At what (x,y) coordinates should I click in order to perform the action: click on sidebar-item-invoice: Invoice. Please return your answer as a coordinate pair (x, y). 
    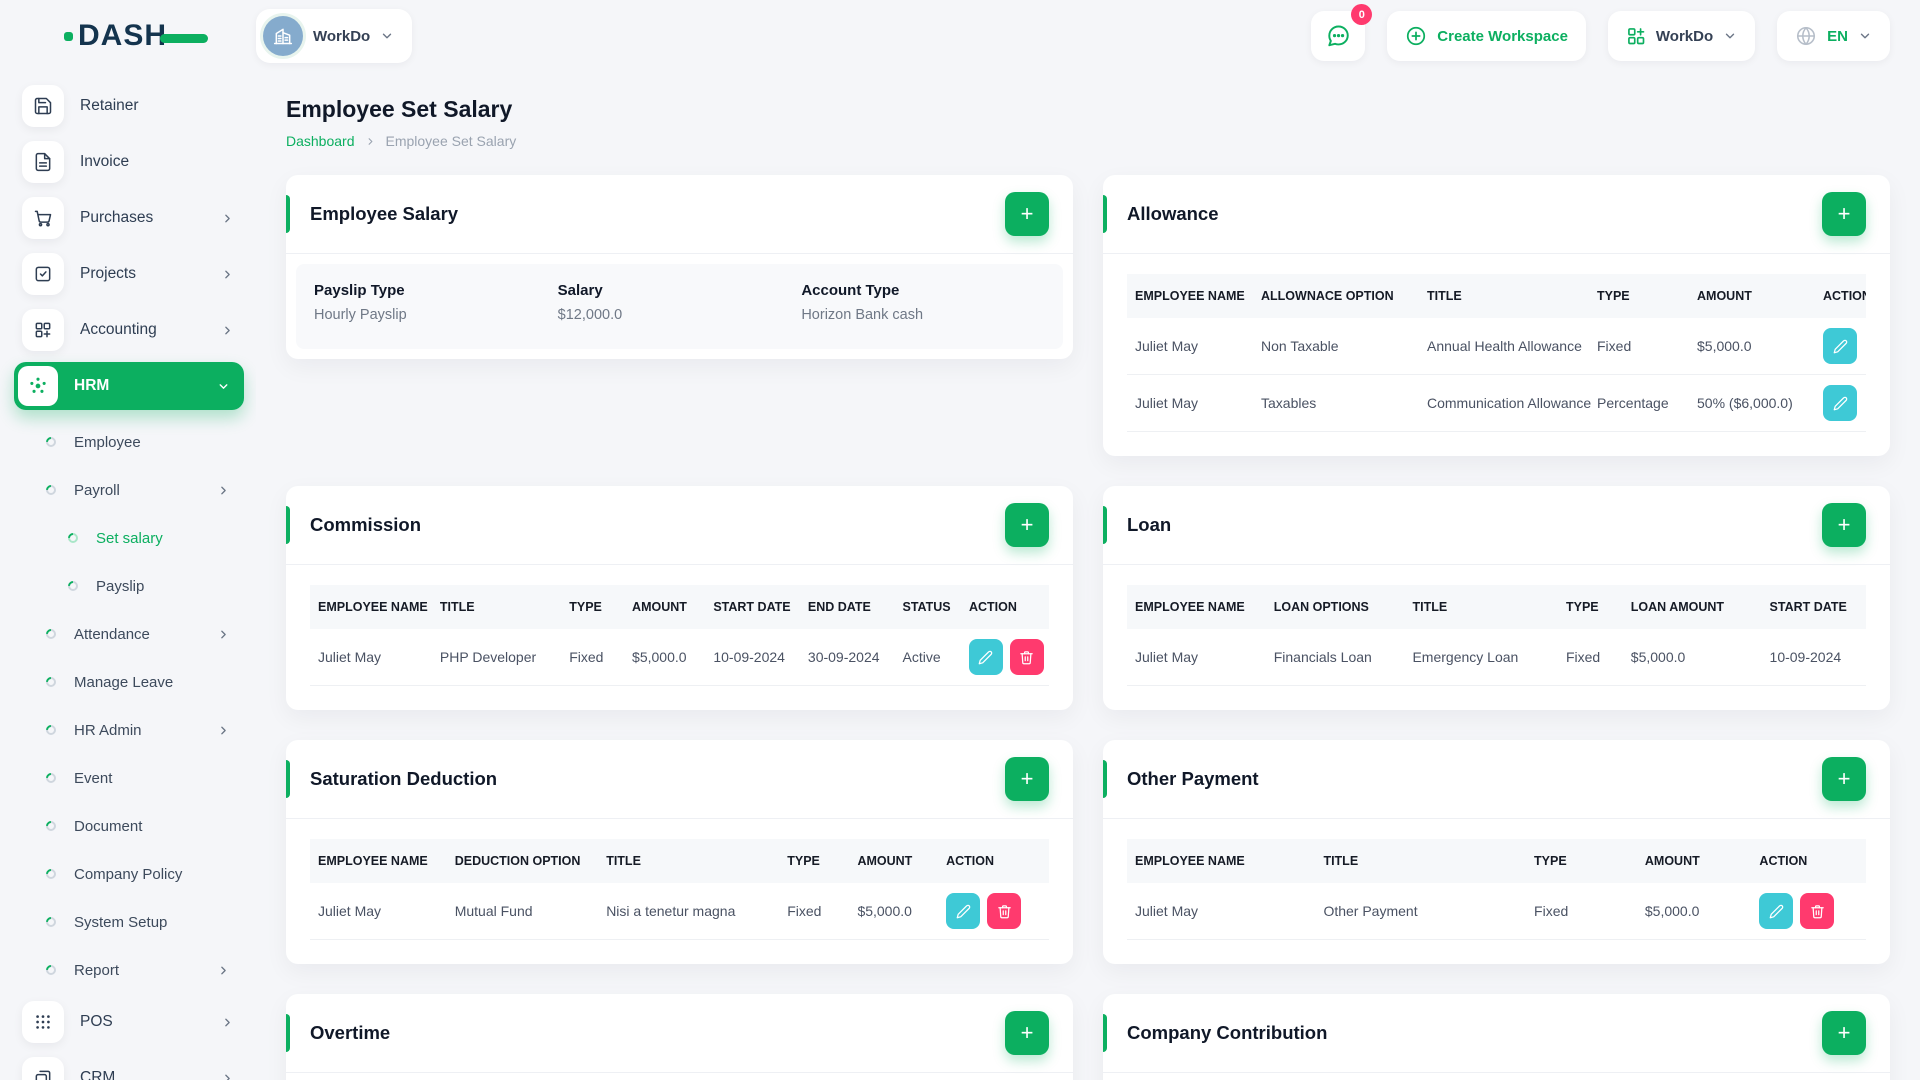
    Looking at the image, I should click on (129, 162).